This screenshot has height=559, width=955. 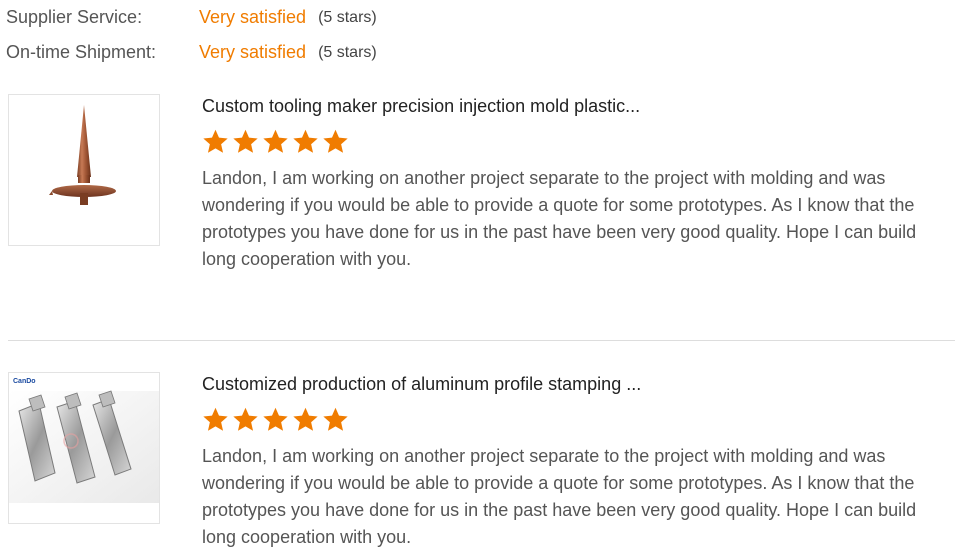 What do you see at coordinates (481, 340) in the screenshot?
I see `review-divider` at bounding box center [481, 340].